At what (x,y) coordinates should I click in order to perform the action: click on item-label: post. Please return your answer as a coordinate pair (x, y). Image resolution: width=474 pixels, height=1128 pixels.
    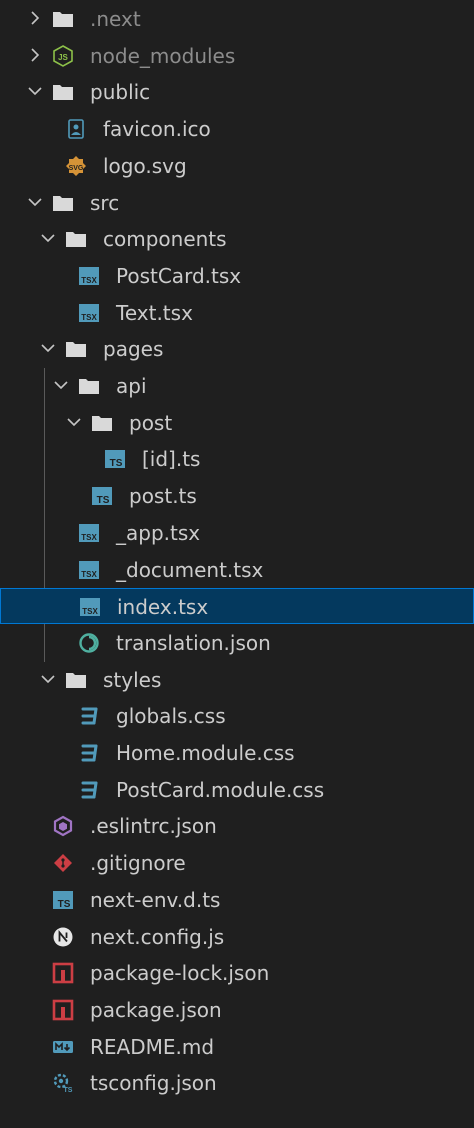
    Looking at the image, I should click on (151, 422).